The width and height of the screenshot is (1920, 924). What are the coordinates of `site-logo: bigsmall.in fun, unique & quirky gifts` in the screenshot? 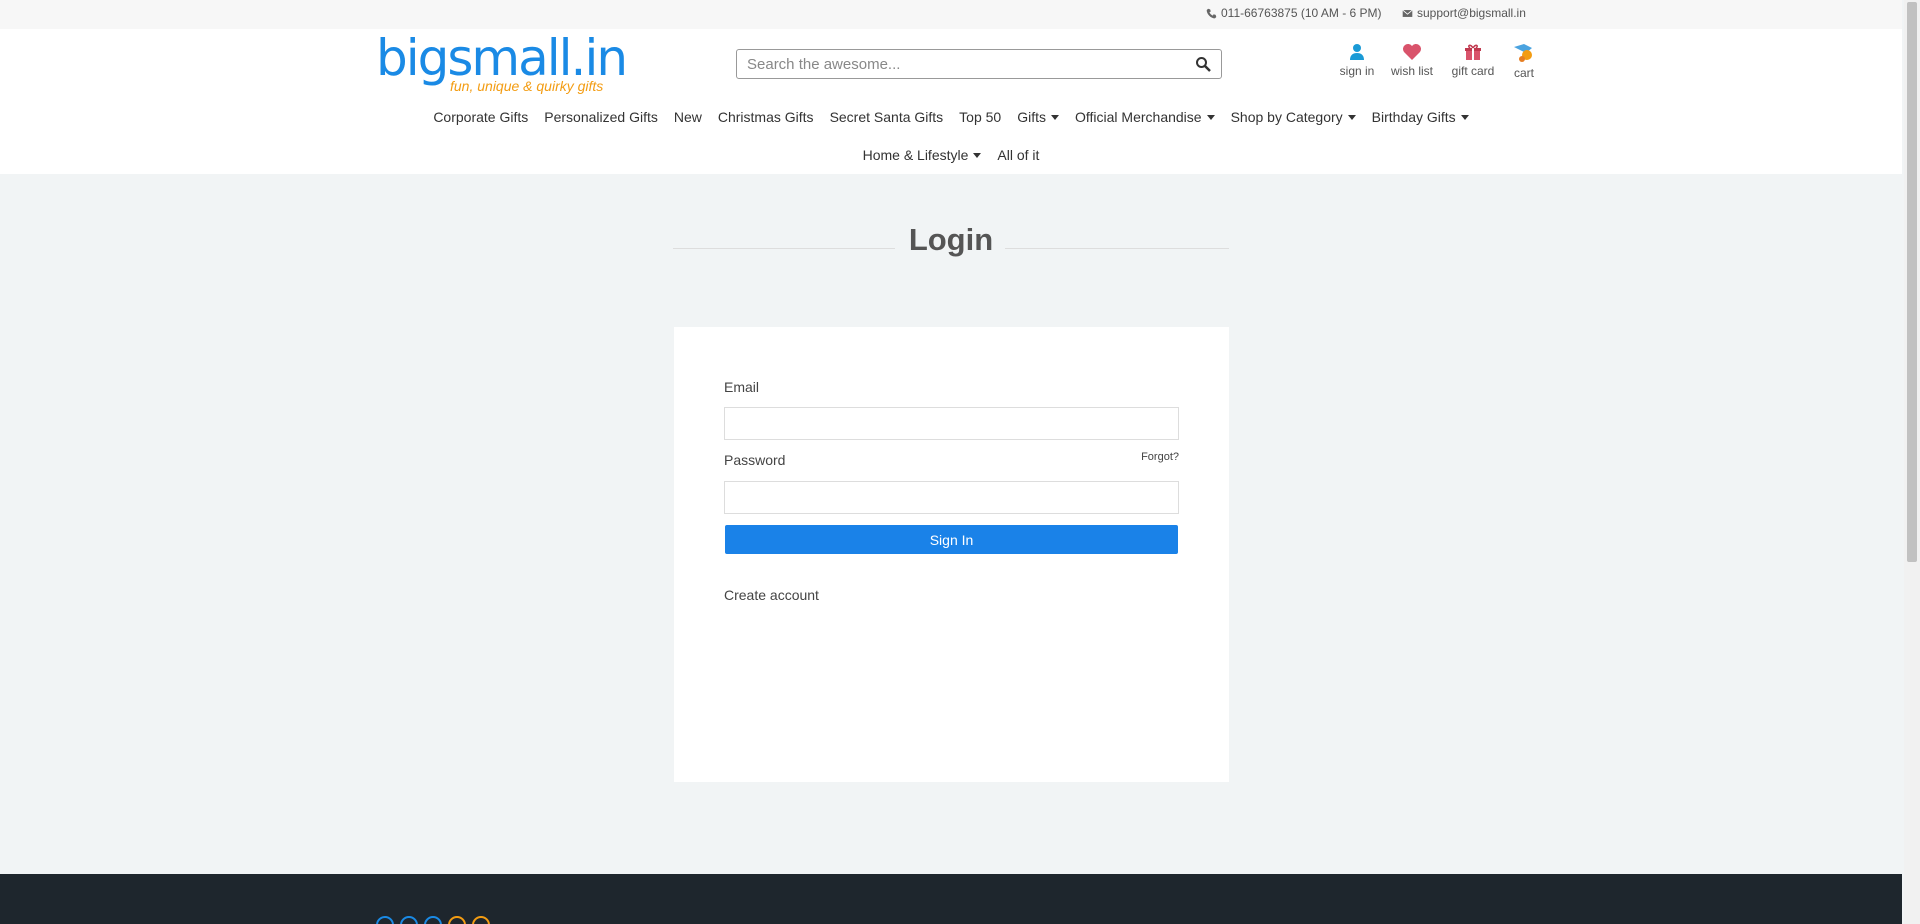 It's located at (502, 62).